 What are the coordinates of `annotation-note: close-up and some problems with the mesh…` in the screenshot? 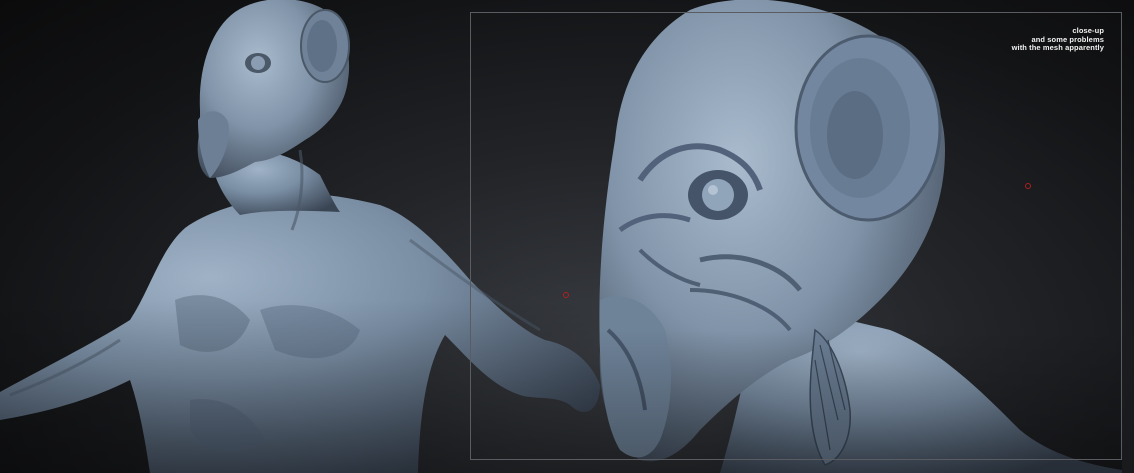 It's located at (1057, 39).